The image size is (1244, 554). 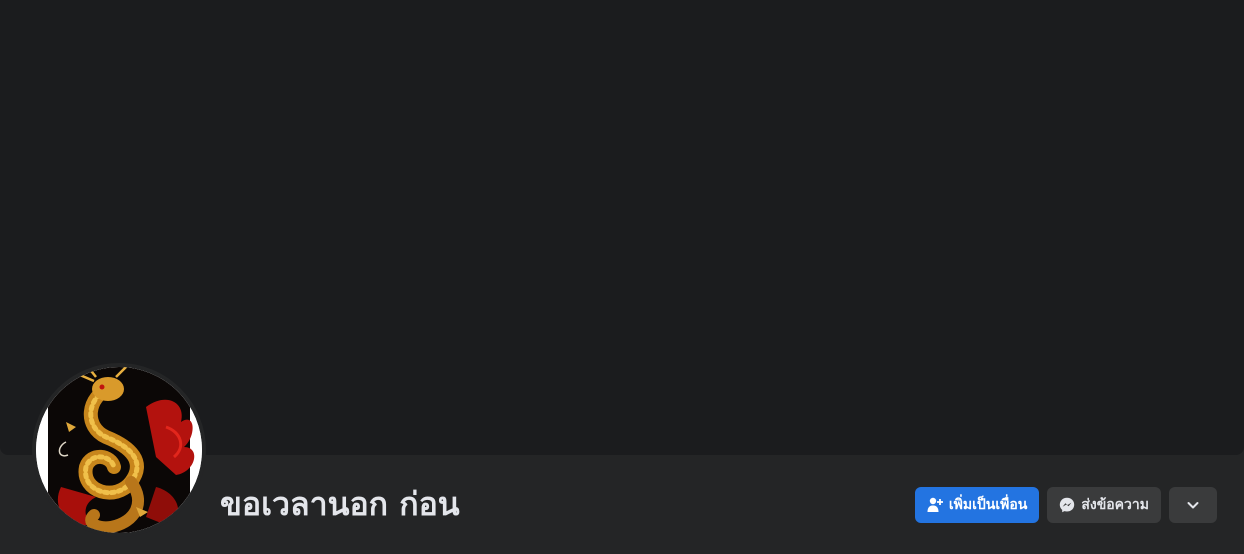 I want to click on avatar-ring, so click(x=119, y=450).